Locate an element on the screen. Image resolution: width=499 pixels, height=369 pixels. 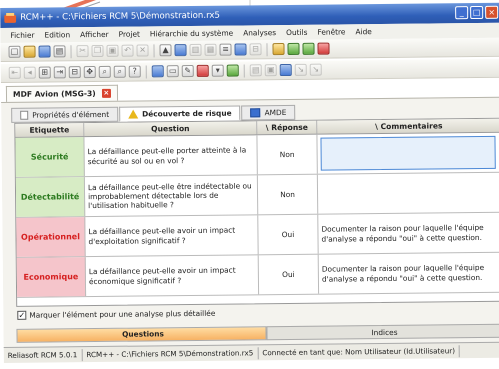
comment-input is located at coordinates (408, 153).